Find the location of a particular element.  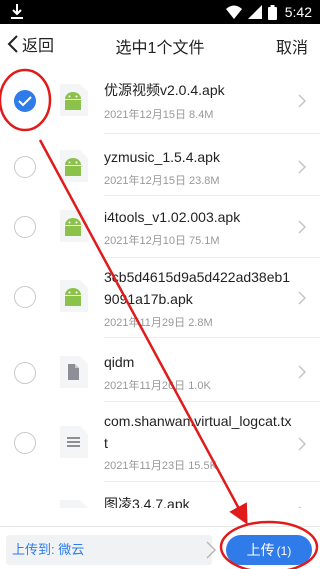

back-label: 返回 is located at coordinates (38, 46).